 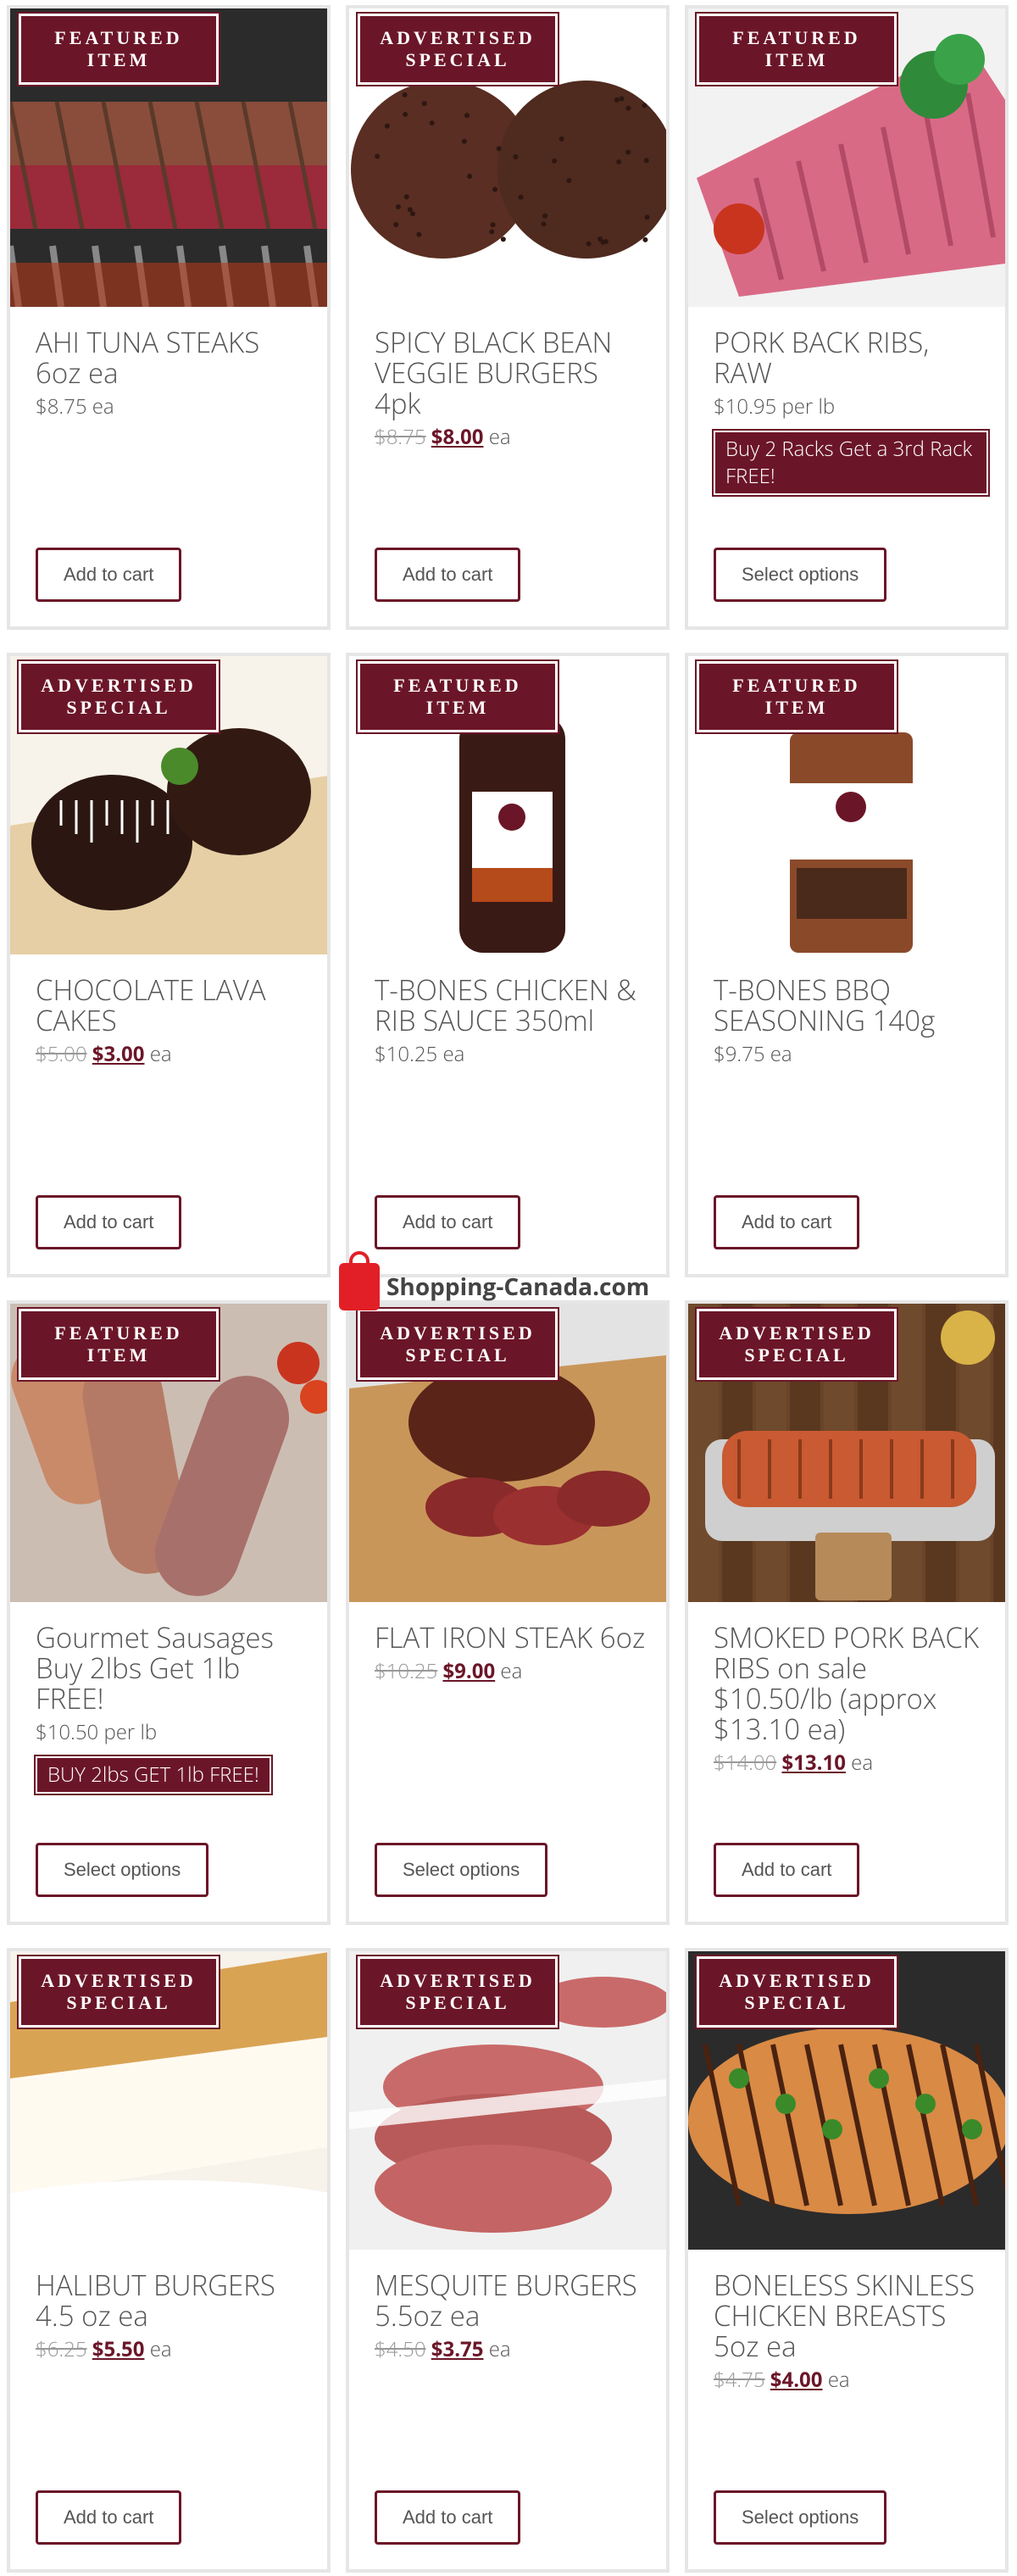 I want to click on watermark: Shopping-Canada.com, so click(x=494, y=1286).